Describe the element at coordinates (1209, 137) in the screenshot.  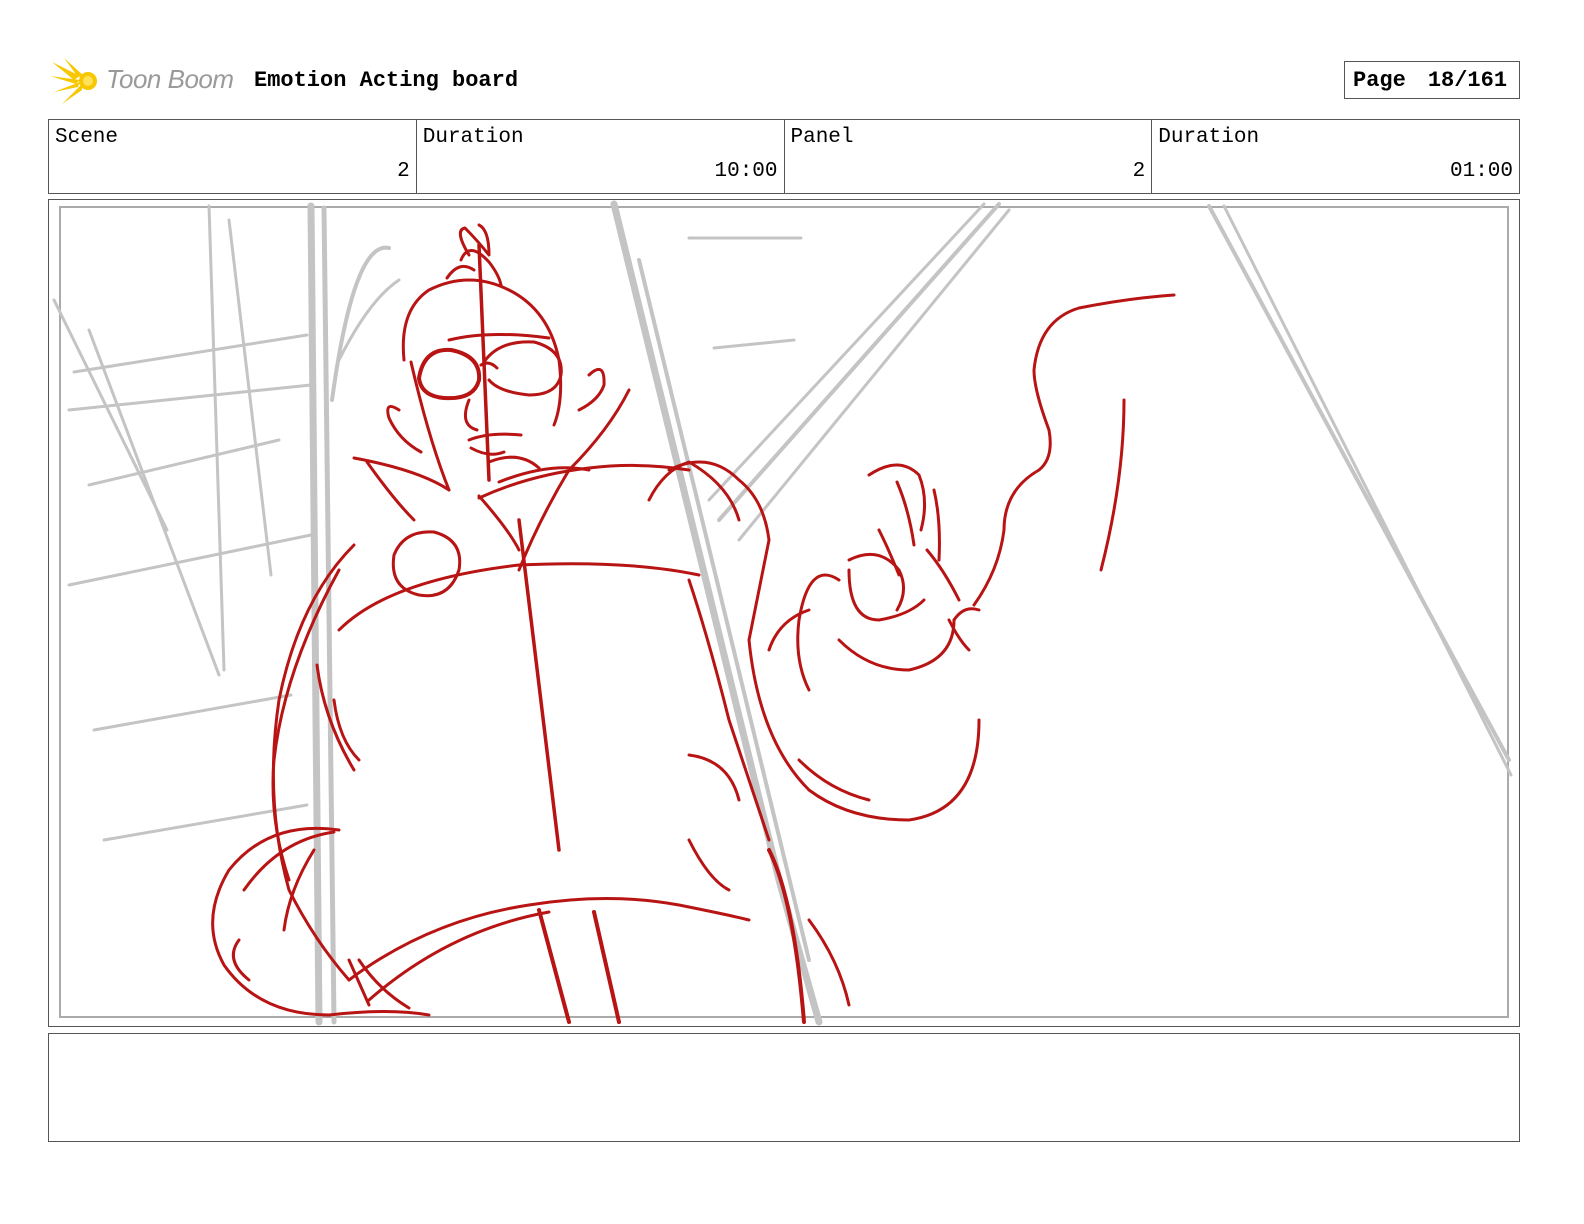
I see `panel-duration-label: Duration` at that location.